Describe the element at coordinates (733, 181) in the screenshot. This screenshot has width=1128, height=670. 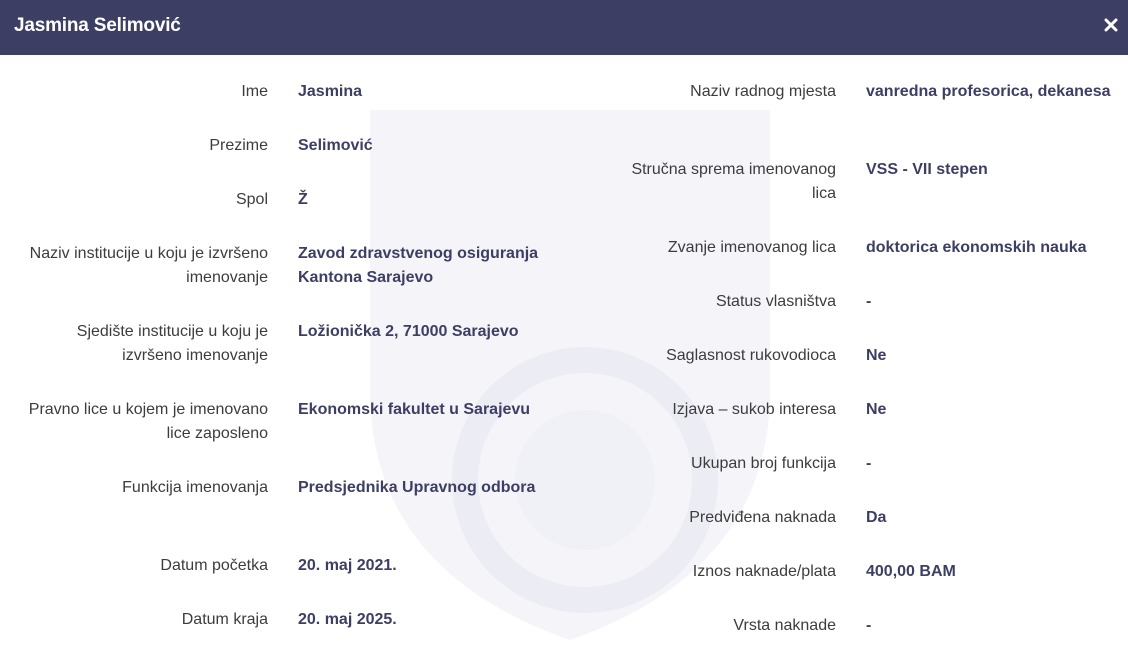
I see `field-label-strucna-sprema: Stručna sprema imenovanog lica` at that location.